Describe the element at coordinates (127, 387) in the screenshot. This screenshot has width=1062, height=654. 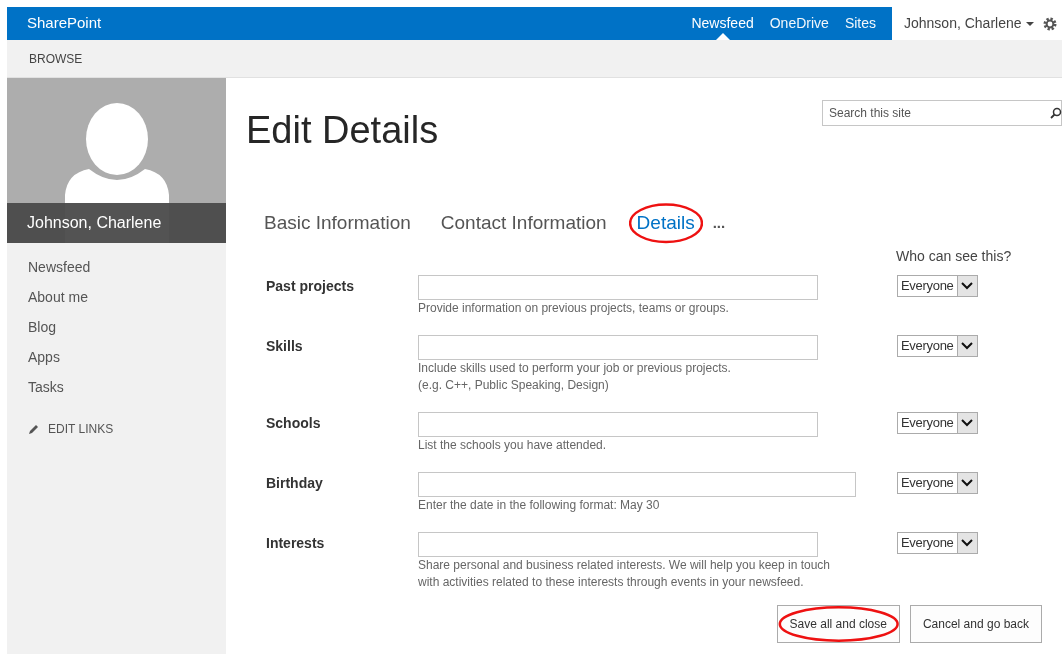
I see `sidebar-link: Tasks` at that location.